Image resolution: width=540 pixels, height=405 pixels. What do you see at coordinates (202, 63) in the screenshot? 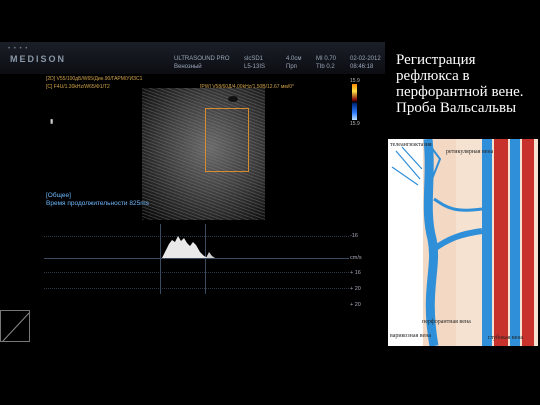
I see `mode-column: ULTRASOUND PRO Венозный` at bounding box center [202, 63].